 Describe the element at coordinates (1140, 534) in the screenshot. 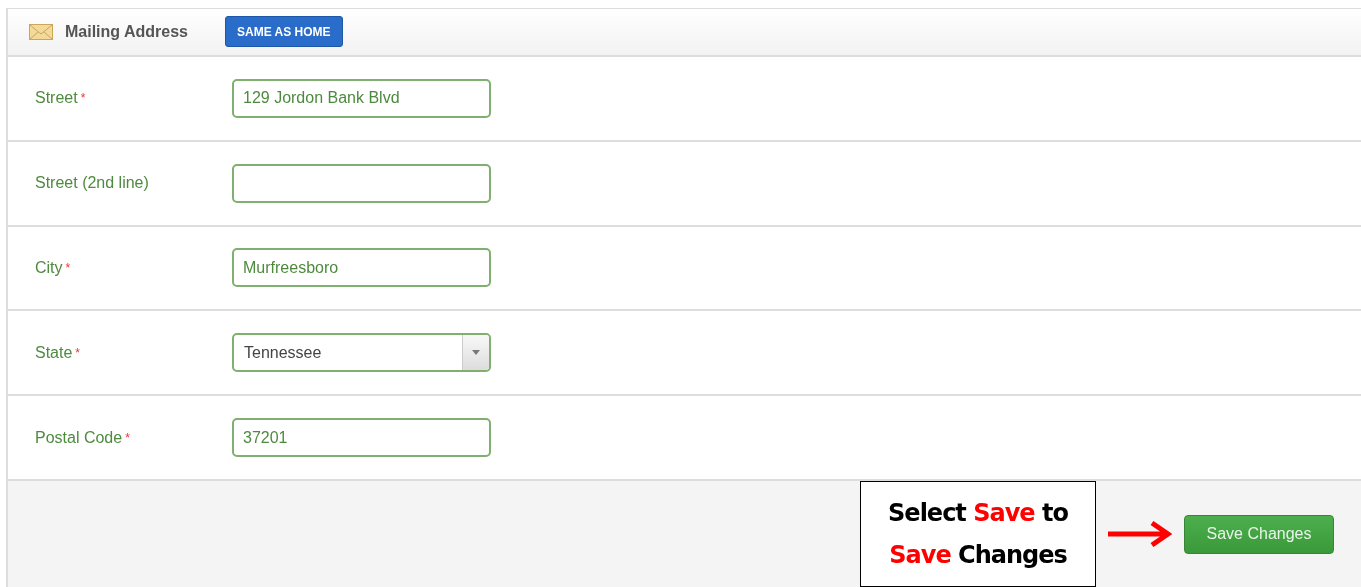

I see `arrow-icon` at that location.